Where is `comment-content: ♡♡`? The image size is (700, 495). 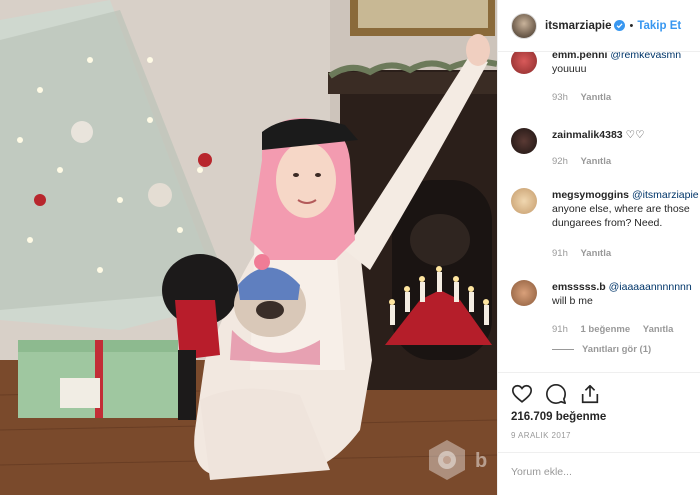 comment-content: ♡♡ is located at coordinates (635, 135).